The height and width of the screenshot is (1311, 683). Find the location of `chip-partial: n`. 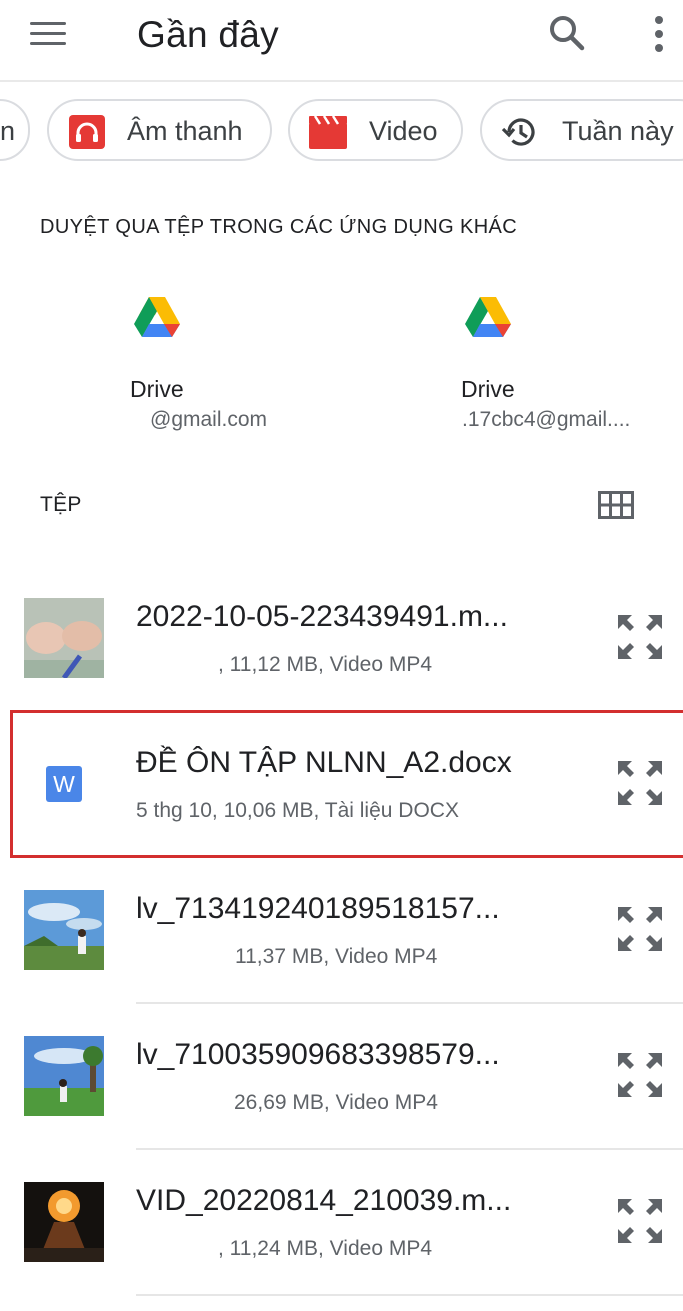

chip-partial: n is located at coordinates (15, 130).